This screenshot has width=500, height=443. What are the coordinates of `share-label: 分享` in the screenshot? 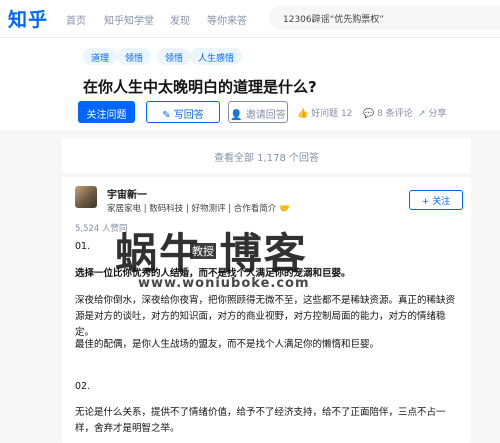 It's located at (437, 114).